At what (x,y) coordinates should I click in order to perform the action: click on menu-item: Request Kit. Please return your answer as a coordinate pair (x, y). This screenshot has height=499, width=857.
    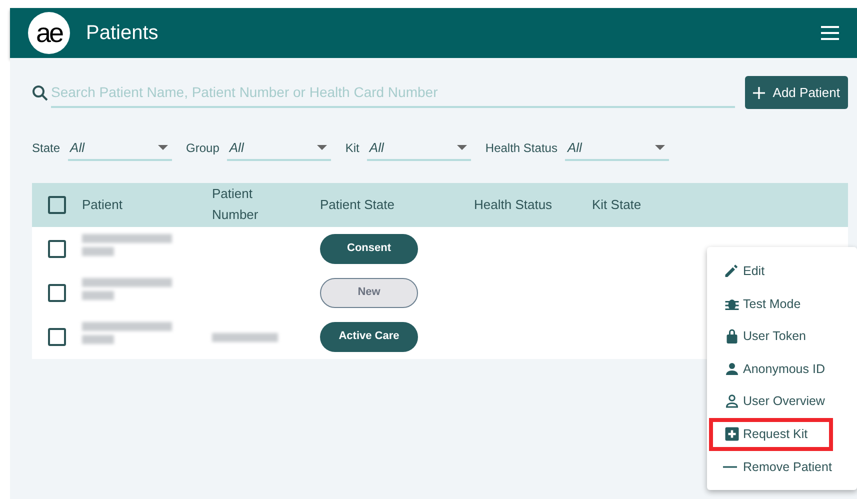
    Looking at the image, I should click on (765, 434).